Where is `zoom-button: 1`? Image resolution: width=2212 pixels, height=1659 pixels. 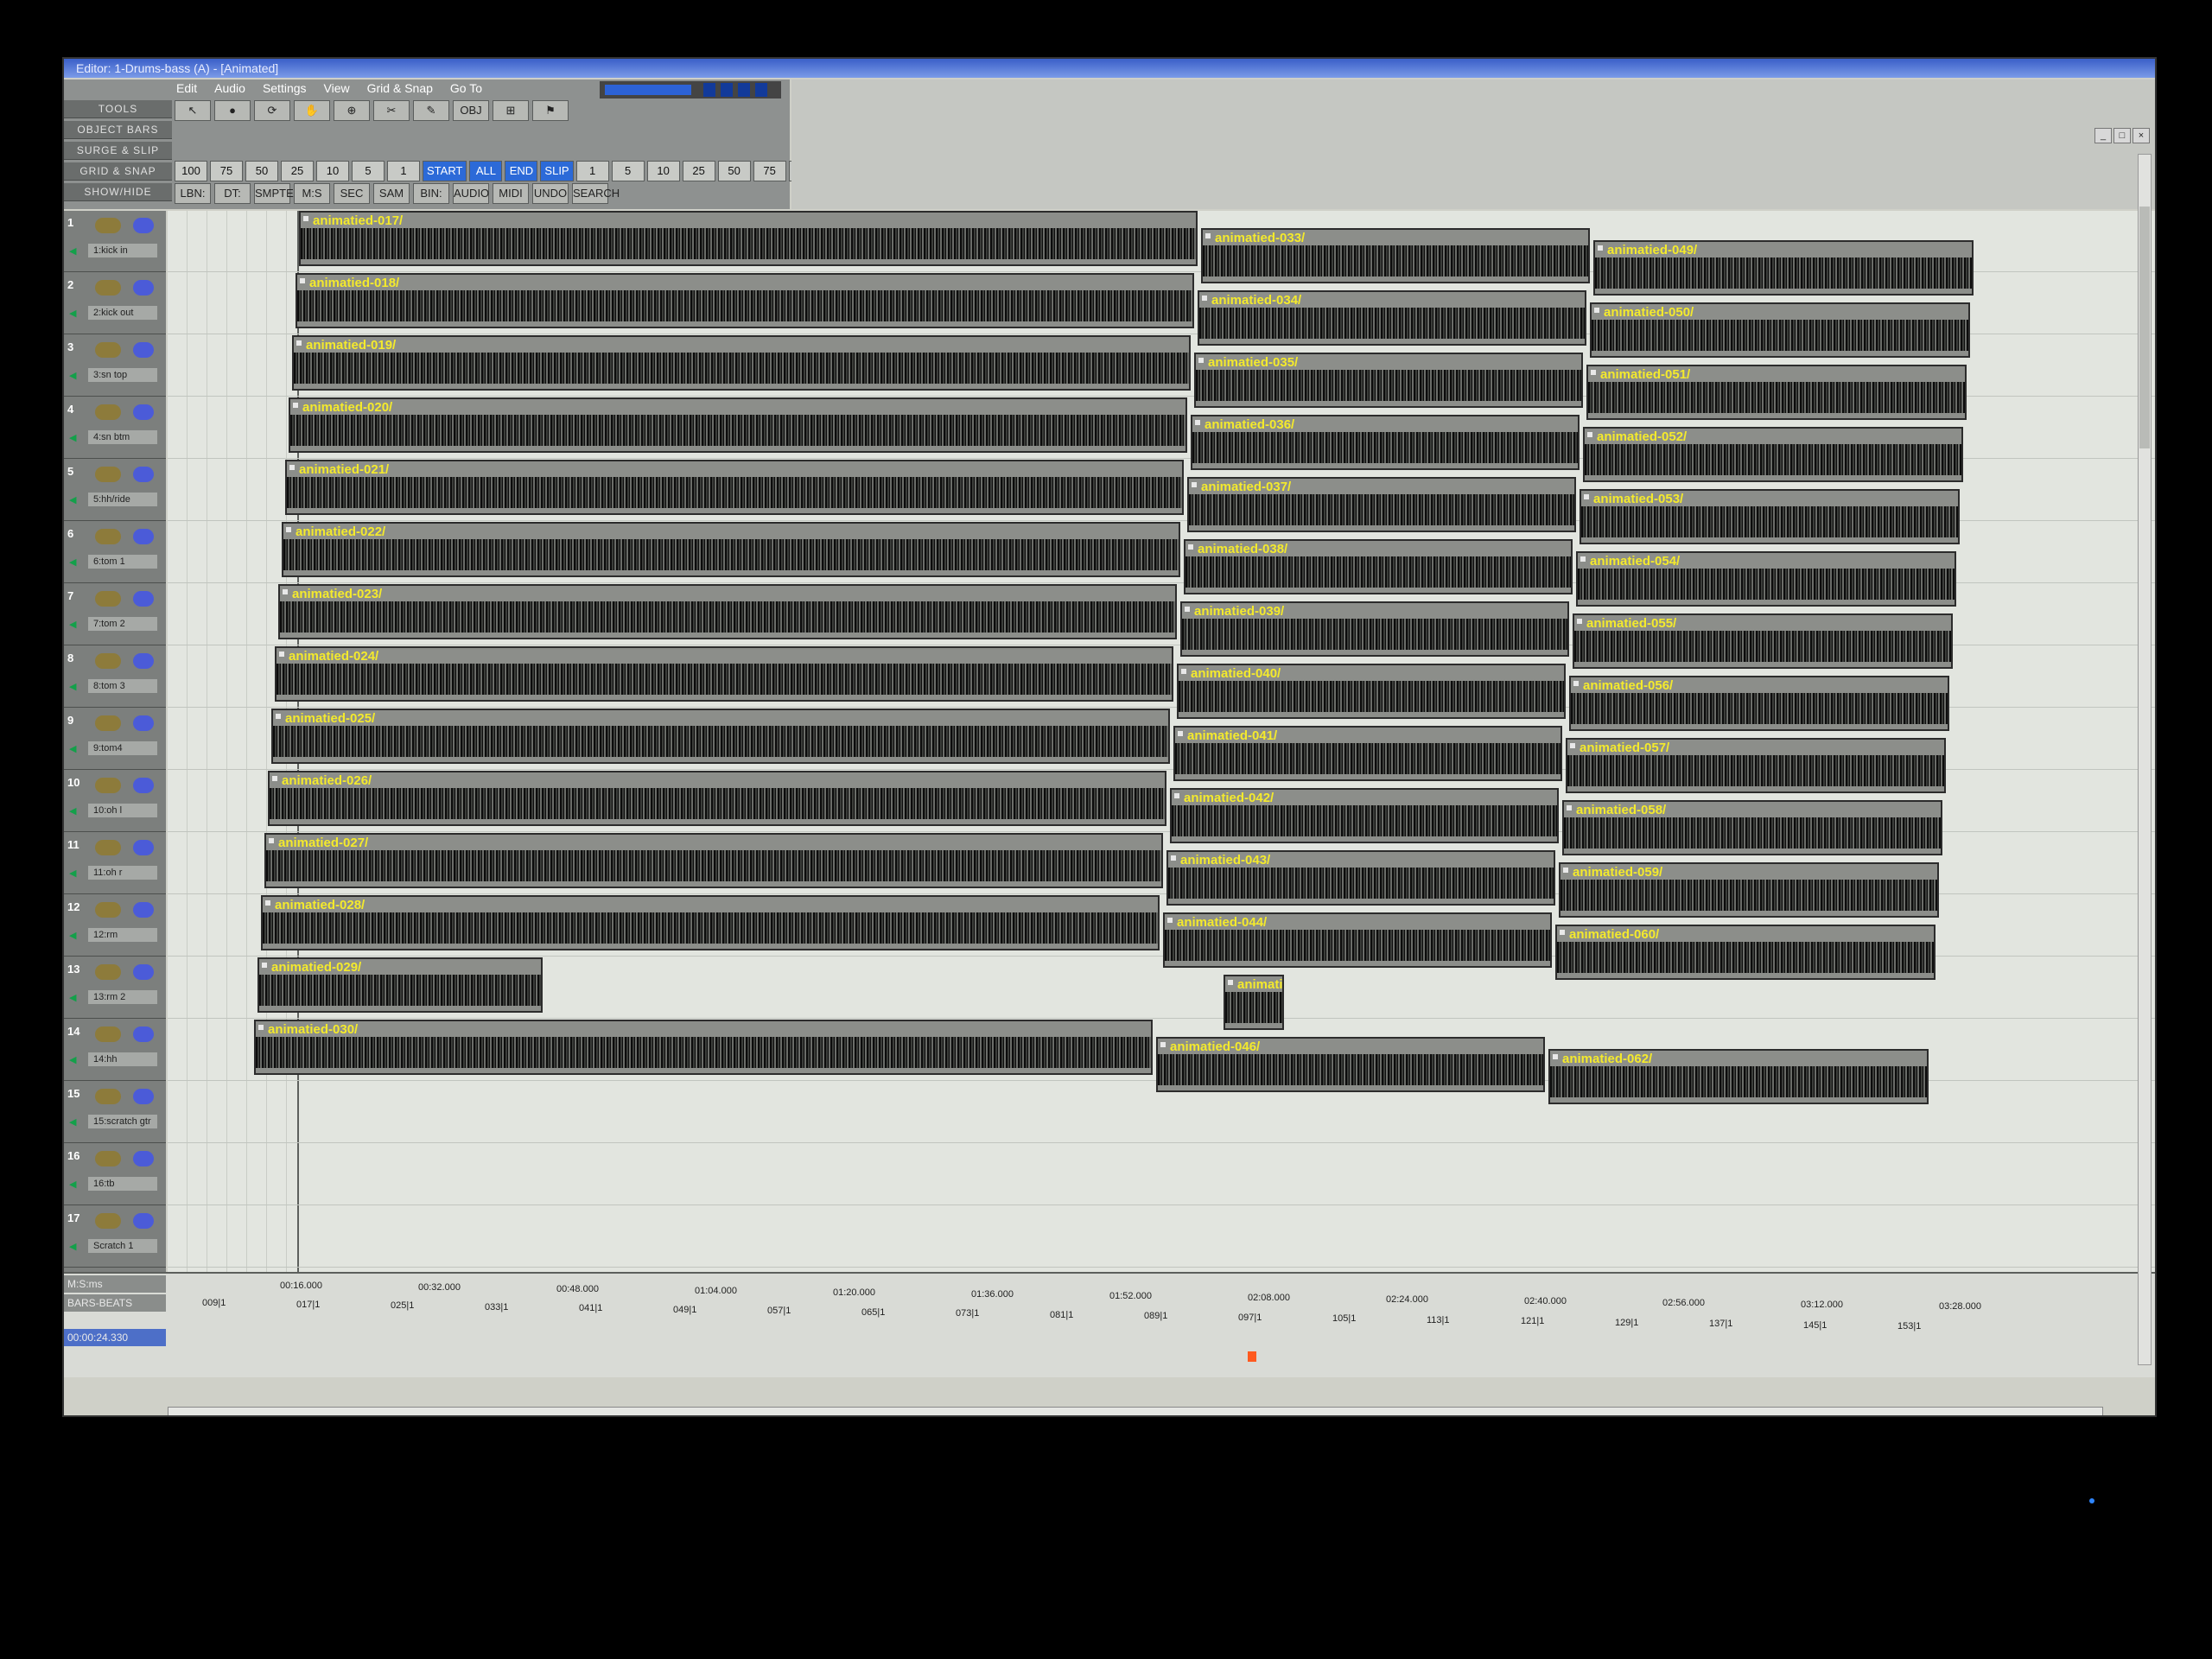
zoom-button: 1 is located at coordinates (592, 171).